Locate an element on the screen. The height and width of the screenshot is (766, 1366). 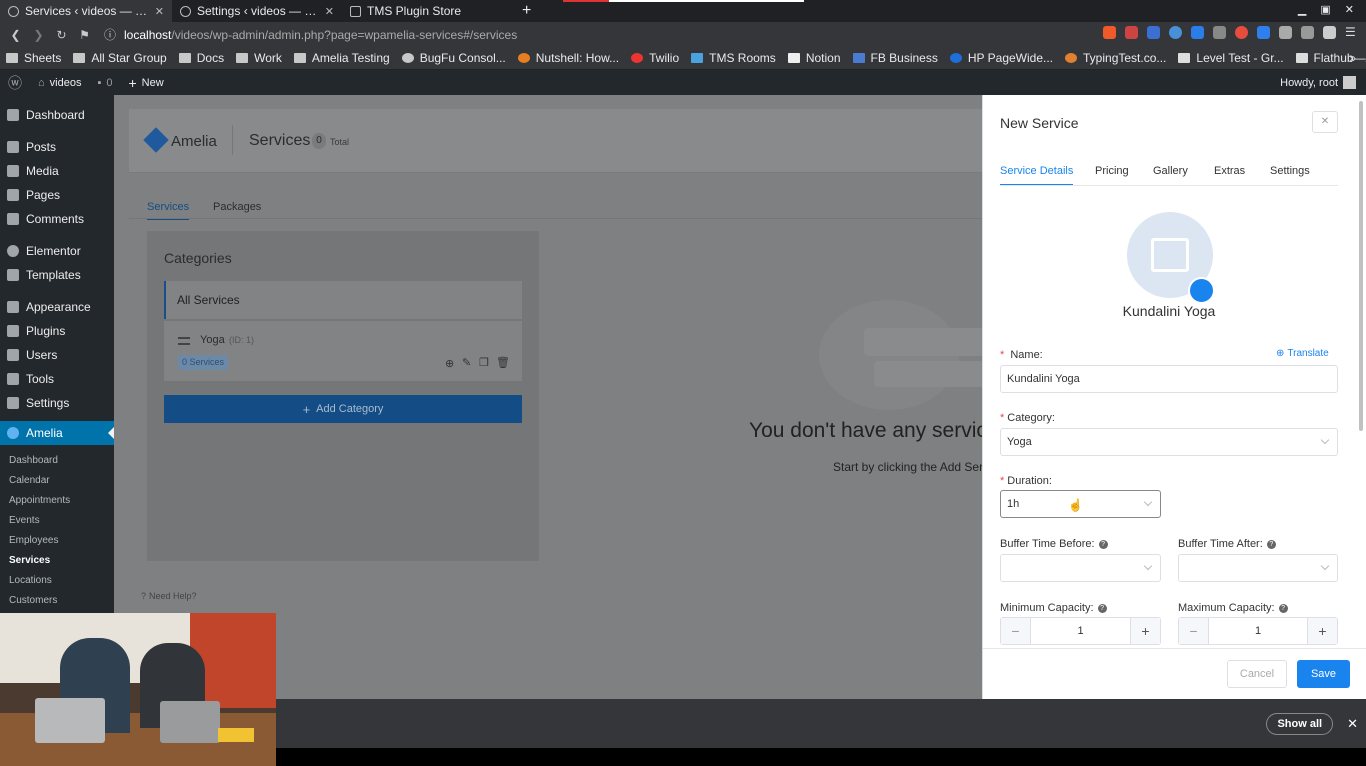
close-drawer-button: ✕ is located at coordinates (1325, 122).